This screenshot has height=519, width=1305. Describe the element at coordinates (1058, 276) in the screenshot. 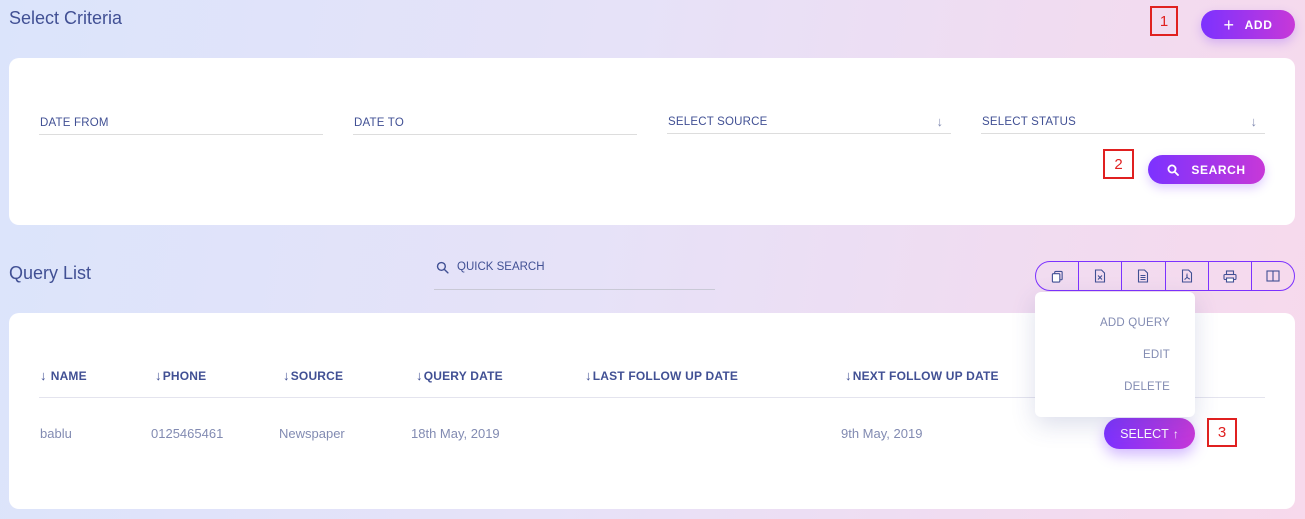

I see `copy-icon` at that location.